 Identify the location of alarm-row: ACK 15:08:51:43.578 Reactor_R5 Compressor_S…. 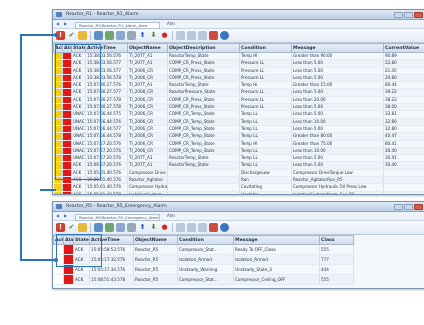
(203, 279).